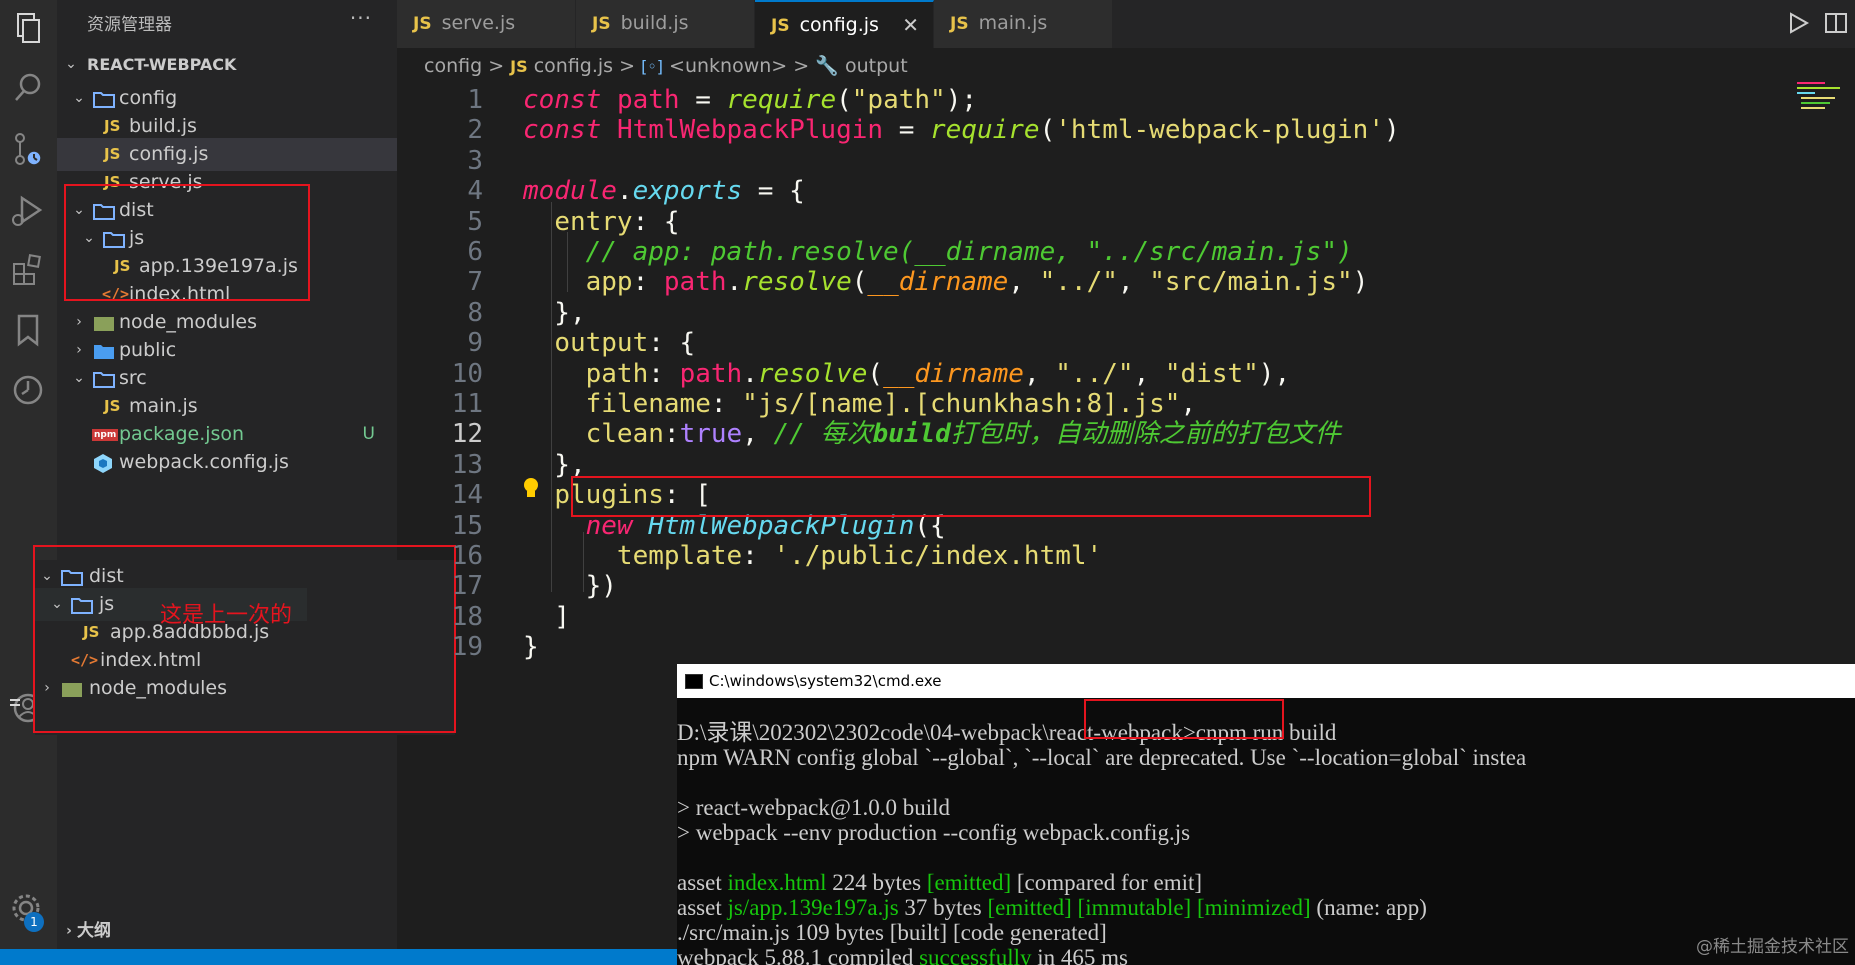  What do you see at coordinates (103, 462) in the screenshot?
I see `webpack-icon` at bounding box center [103, 462].